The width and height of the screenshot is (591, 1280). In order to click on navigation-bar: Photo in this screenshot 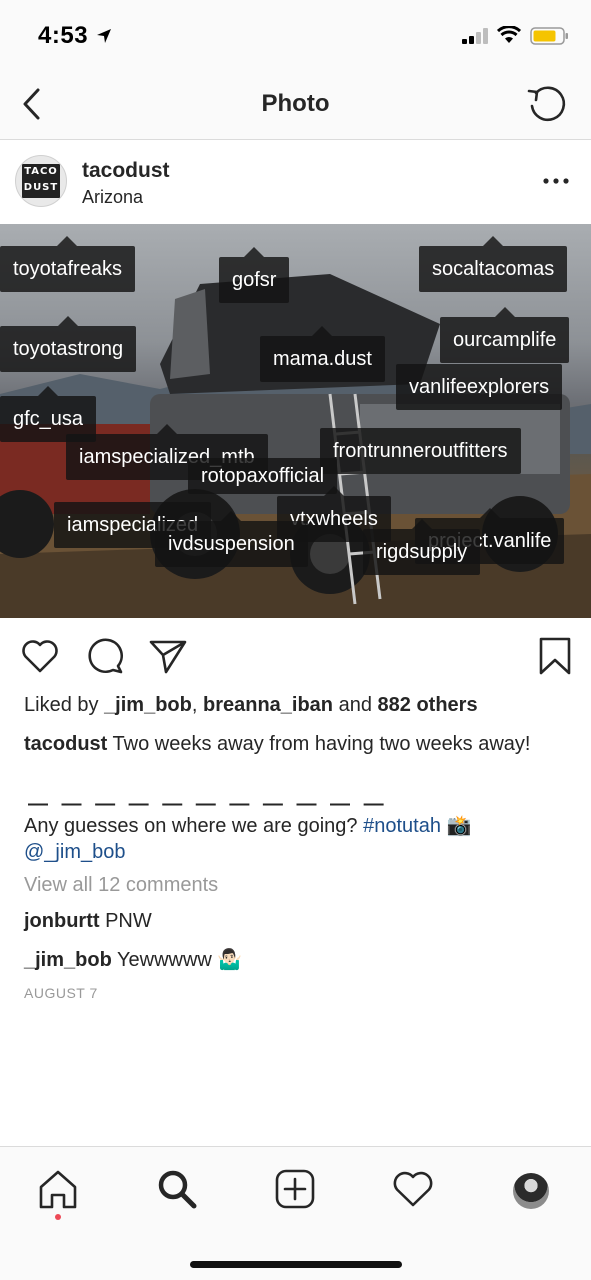, I will do `click(295, 105)`.